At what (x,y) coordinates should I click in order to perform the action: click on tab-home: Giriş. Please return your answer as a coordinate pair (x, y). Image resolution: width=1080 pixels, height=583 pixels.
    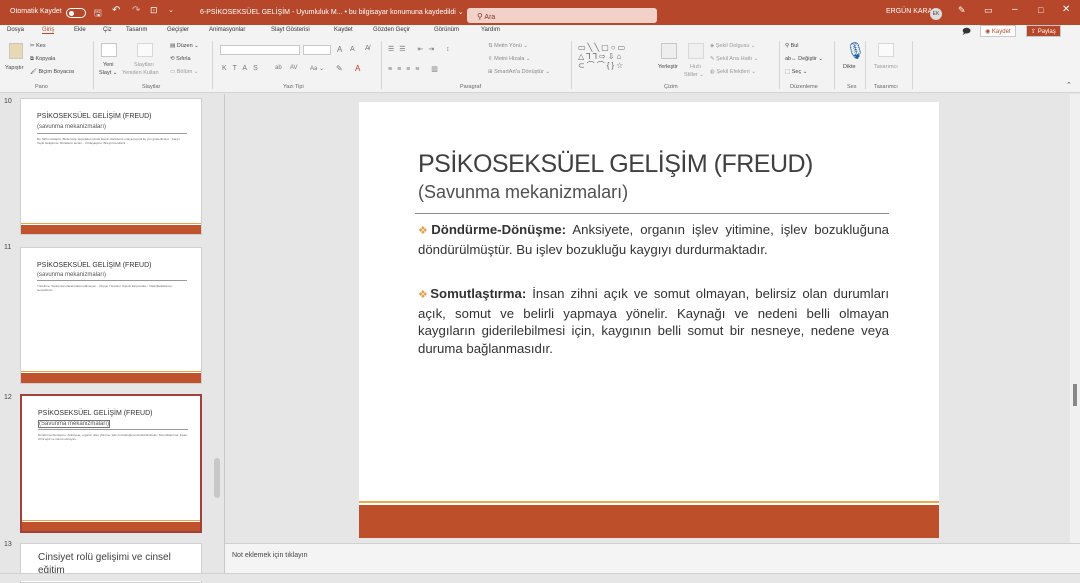
    Looking at the image, I should click on (48, 30).